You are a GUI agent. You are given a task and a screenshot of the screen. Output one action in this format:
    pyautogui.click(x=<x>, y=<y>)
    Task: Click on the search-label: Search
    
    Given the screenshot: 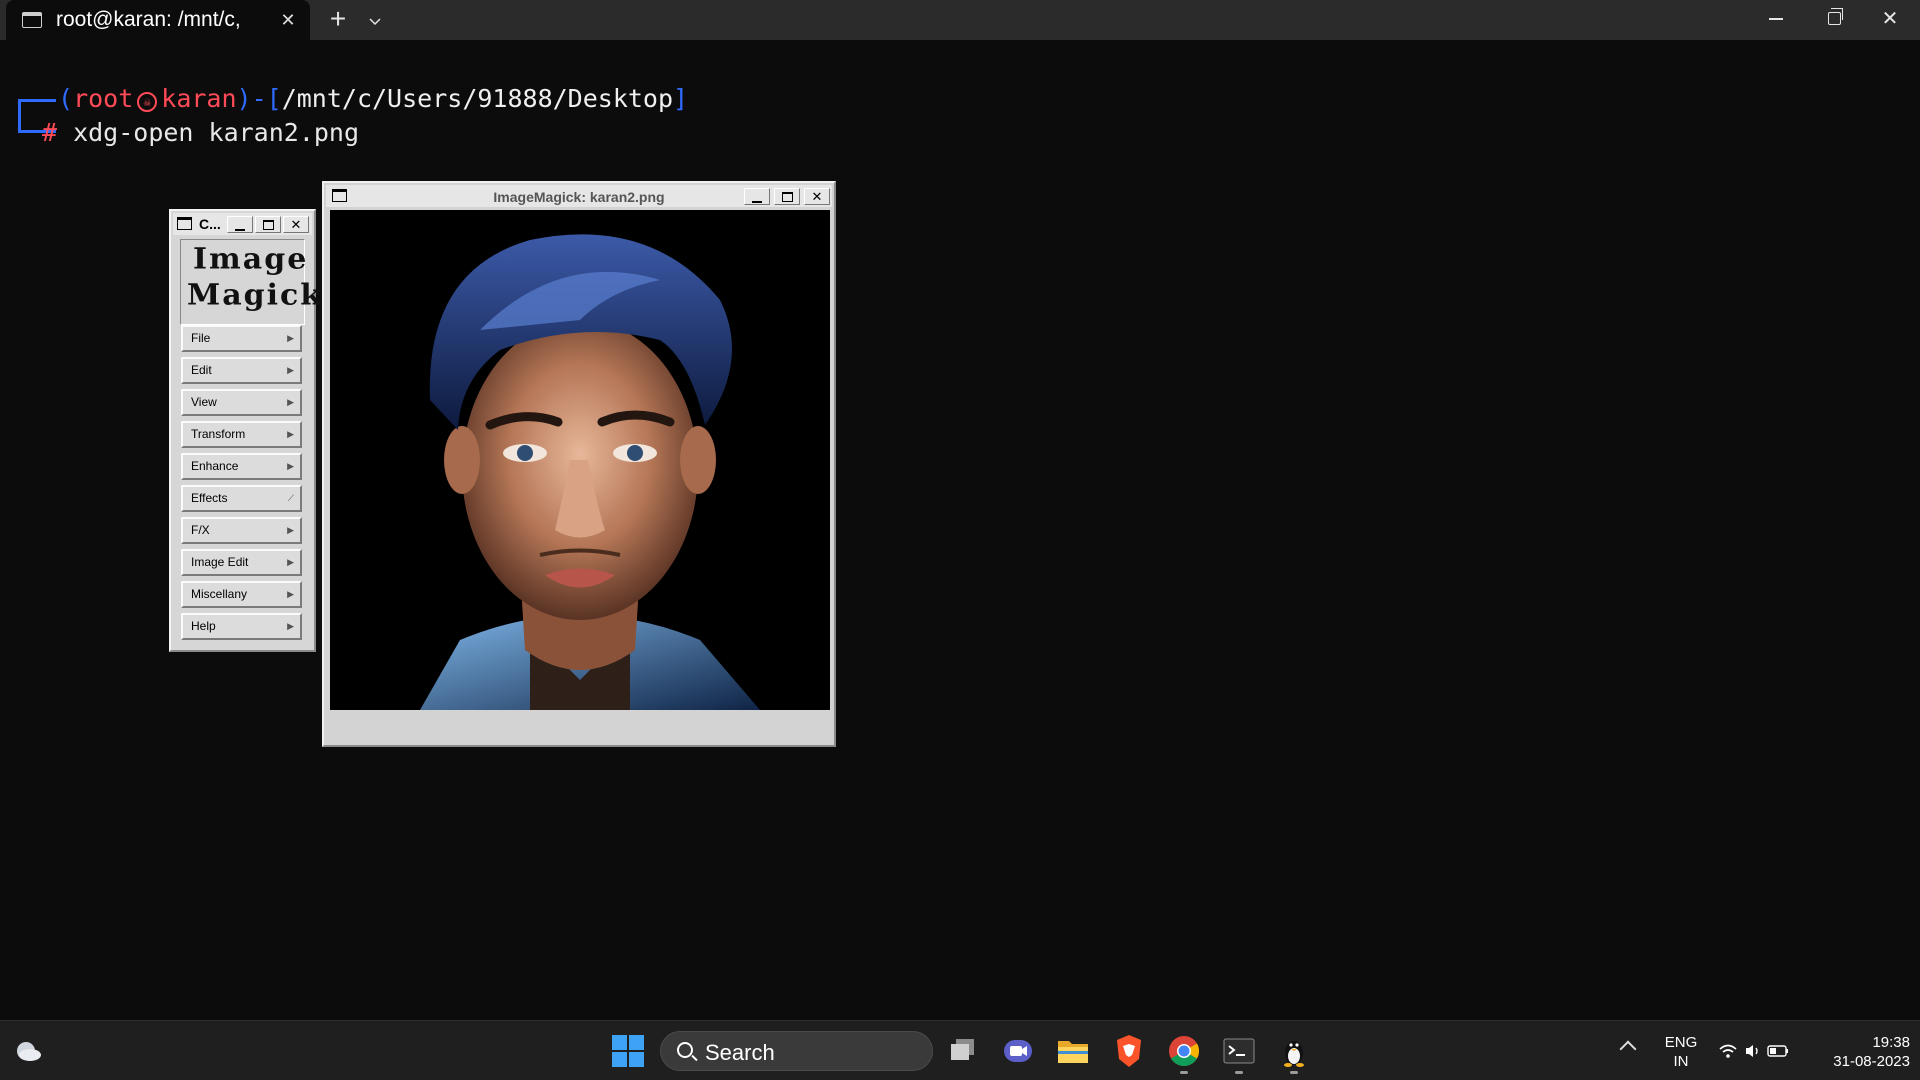 What is the action you would take?
    pyautogui.click(x=740, y=1052)
    